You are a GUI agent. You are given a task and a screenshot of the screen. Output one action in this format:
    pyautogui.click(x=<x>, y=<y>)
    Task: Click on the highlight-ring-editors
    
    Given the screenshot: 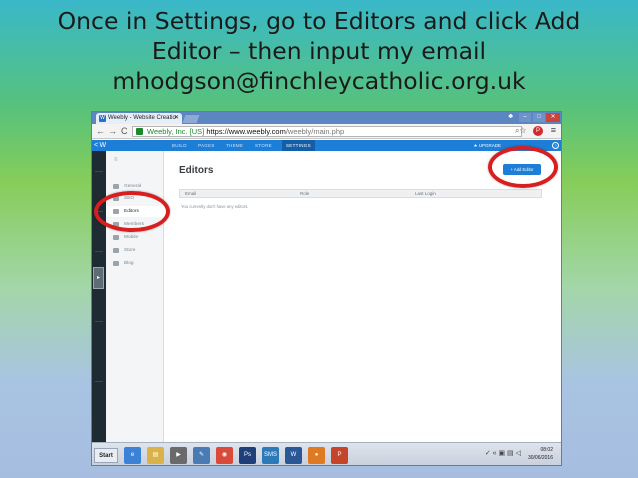 What is the action you would take?
    pyautogui.click(x=132, y=211)
    